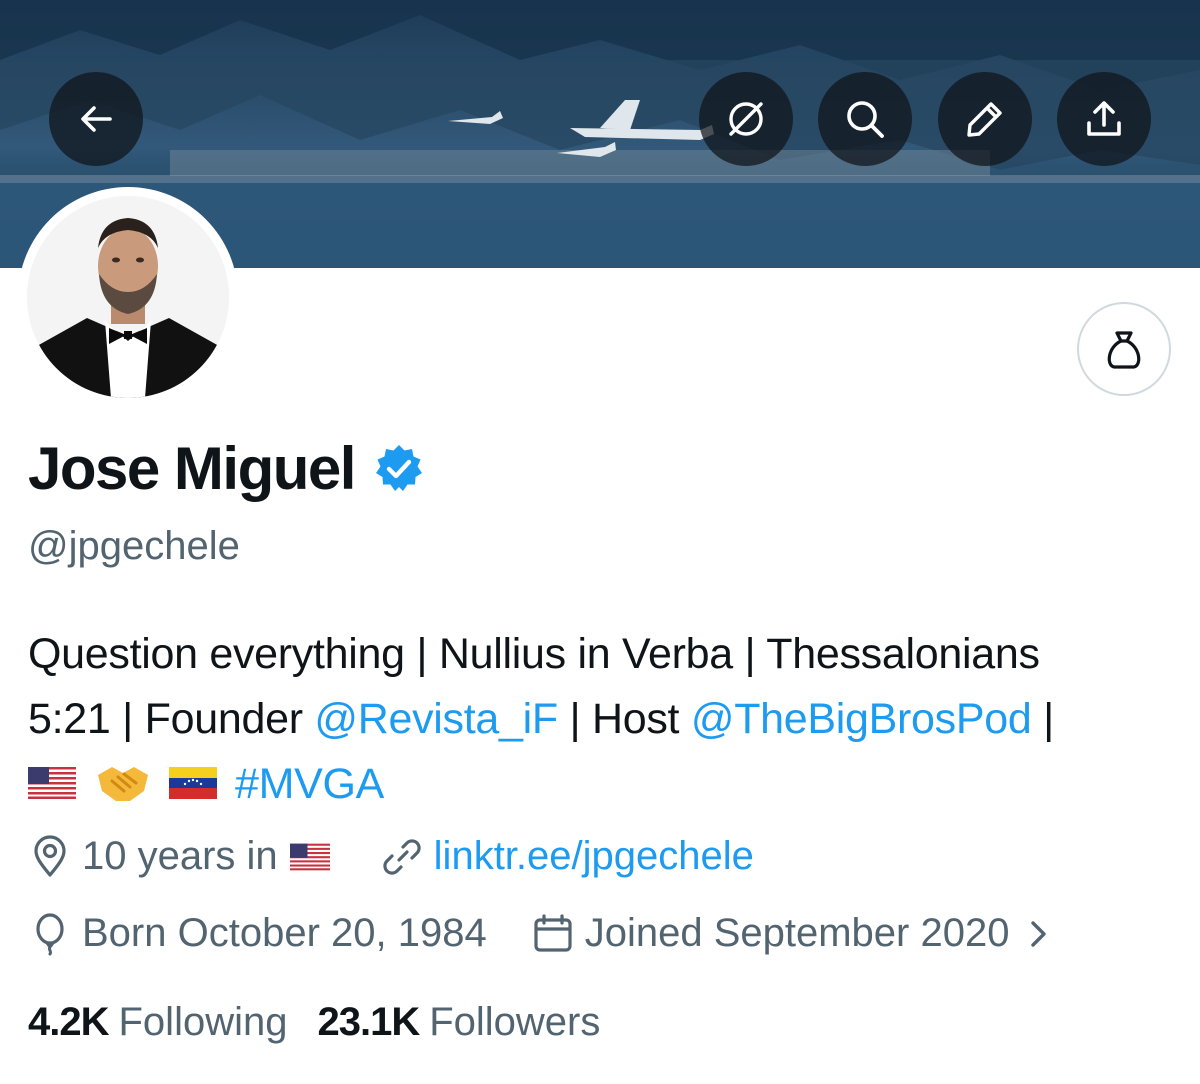 The height and width of the screenshot is (1084, 1200). I want to click on profile-handle: @jpgechele, so click(134, 546).